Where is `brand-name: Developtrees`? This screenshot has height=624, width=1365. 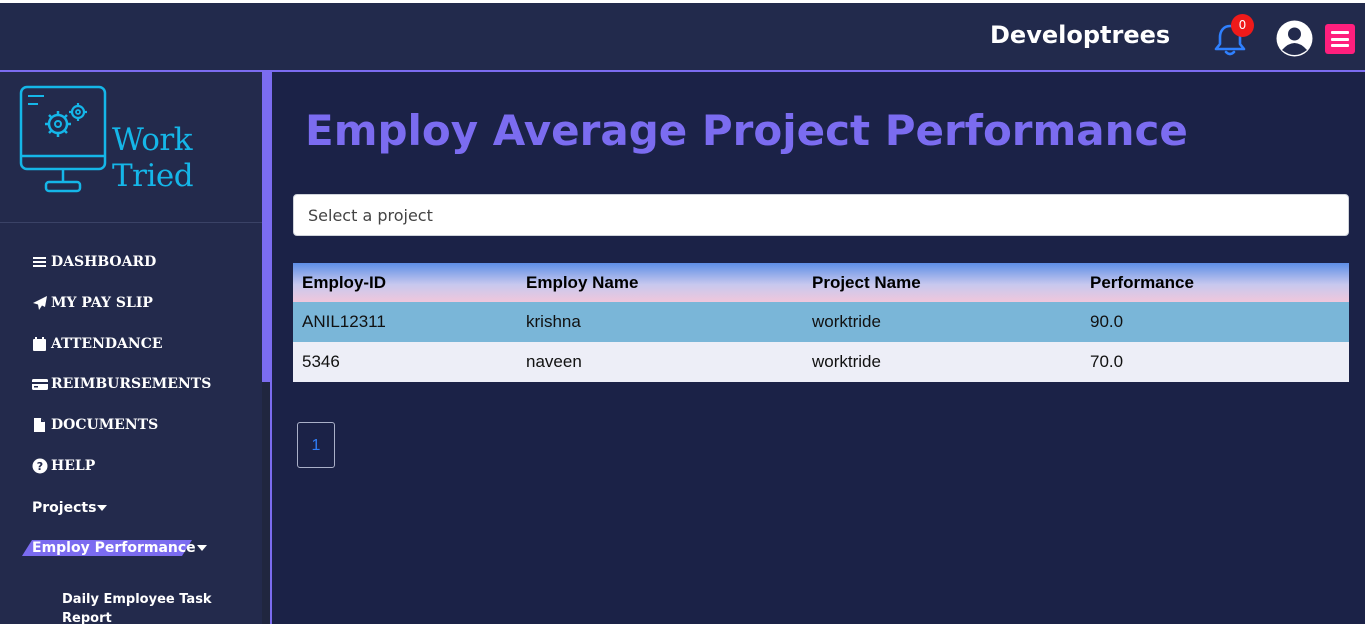 brand-name: Developtrees is located at coordinates (1080, 35).